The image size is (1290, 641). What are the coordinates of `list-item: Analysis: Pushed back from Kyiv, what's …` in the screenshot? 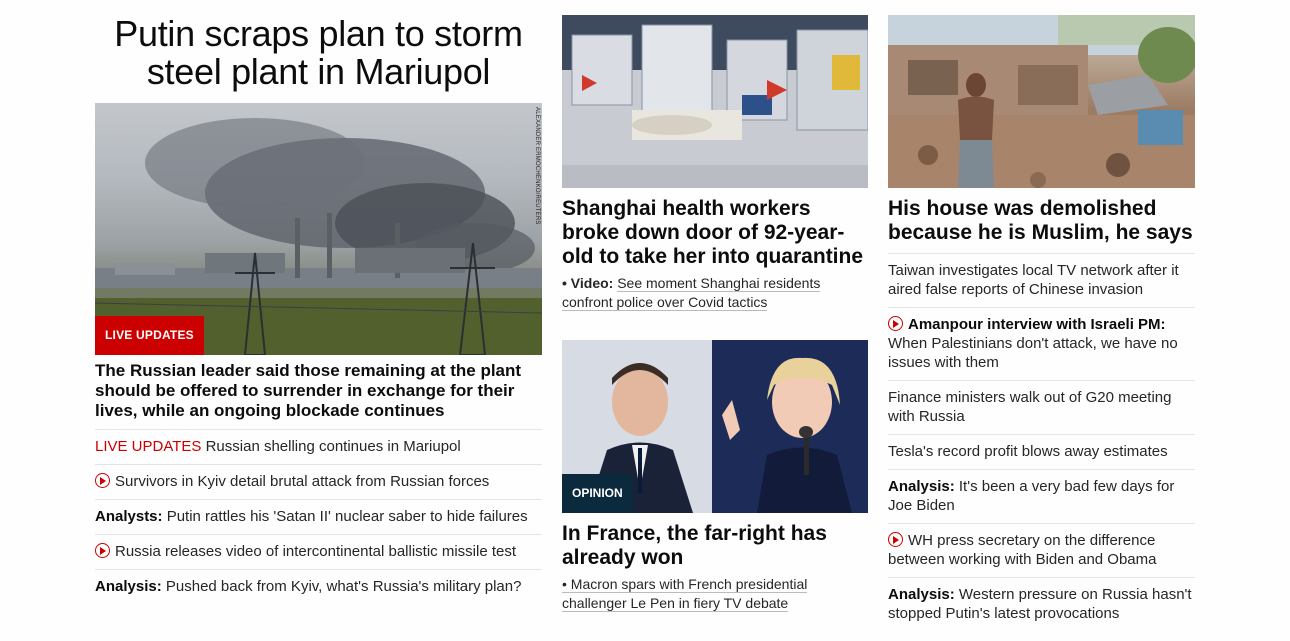 It's located at (318, 586).